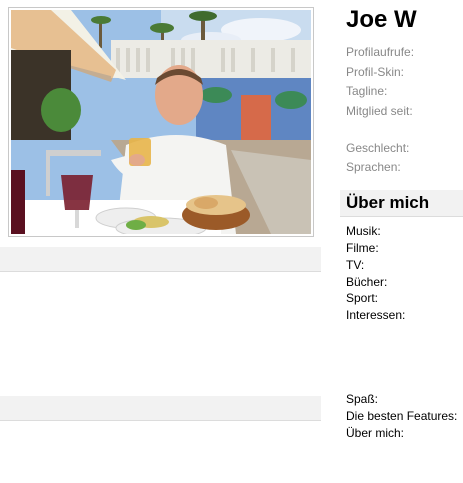 This screenshot has height=483, width=463. I want to click on profile-skin-label: Profil-Skin:, so click(375, 72).